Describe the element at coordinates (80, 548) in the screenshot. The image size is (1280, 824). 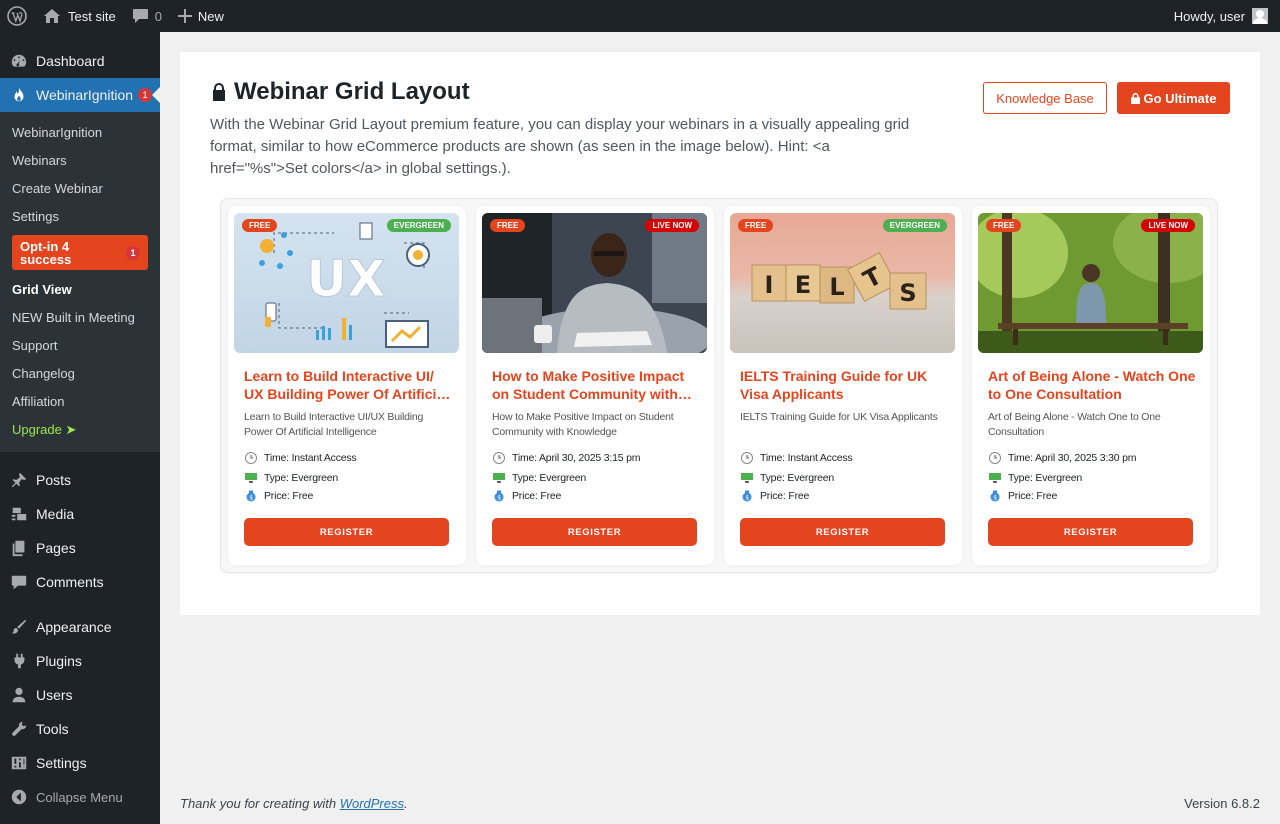
I see `menu-pages: Pages` at that location.